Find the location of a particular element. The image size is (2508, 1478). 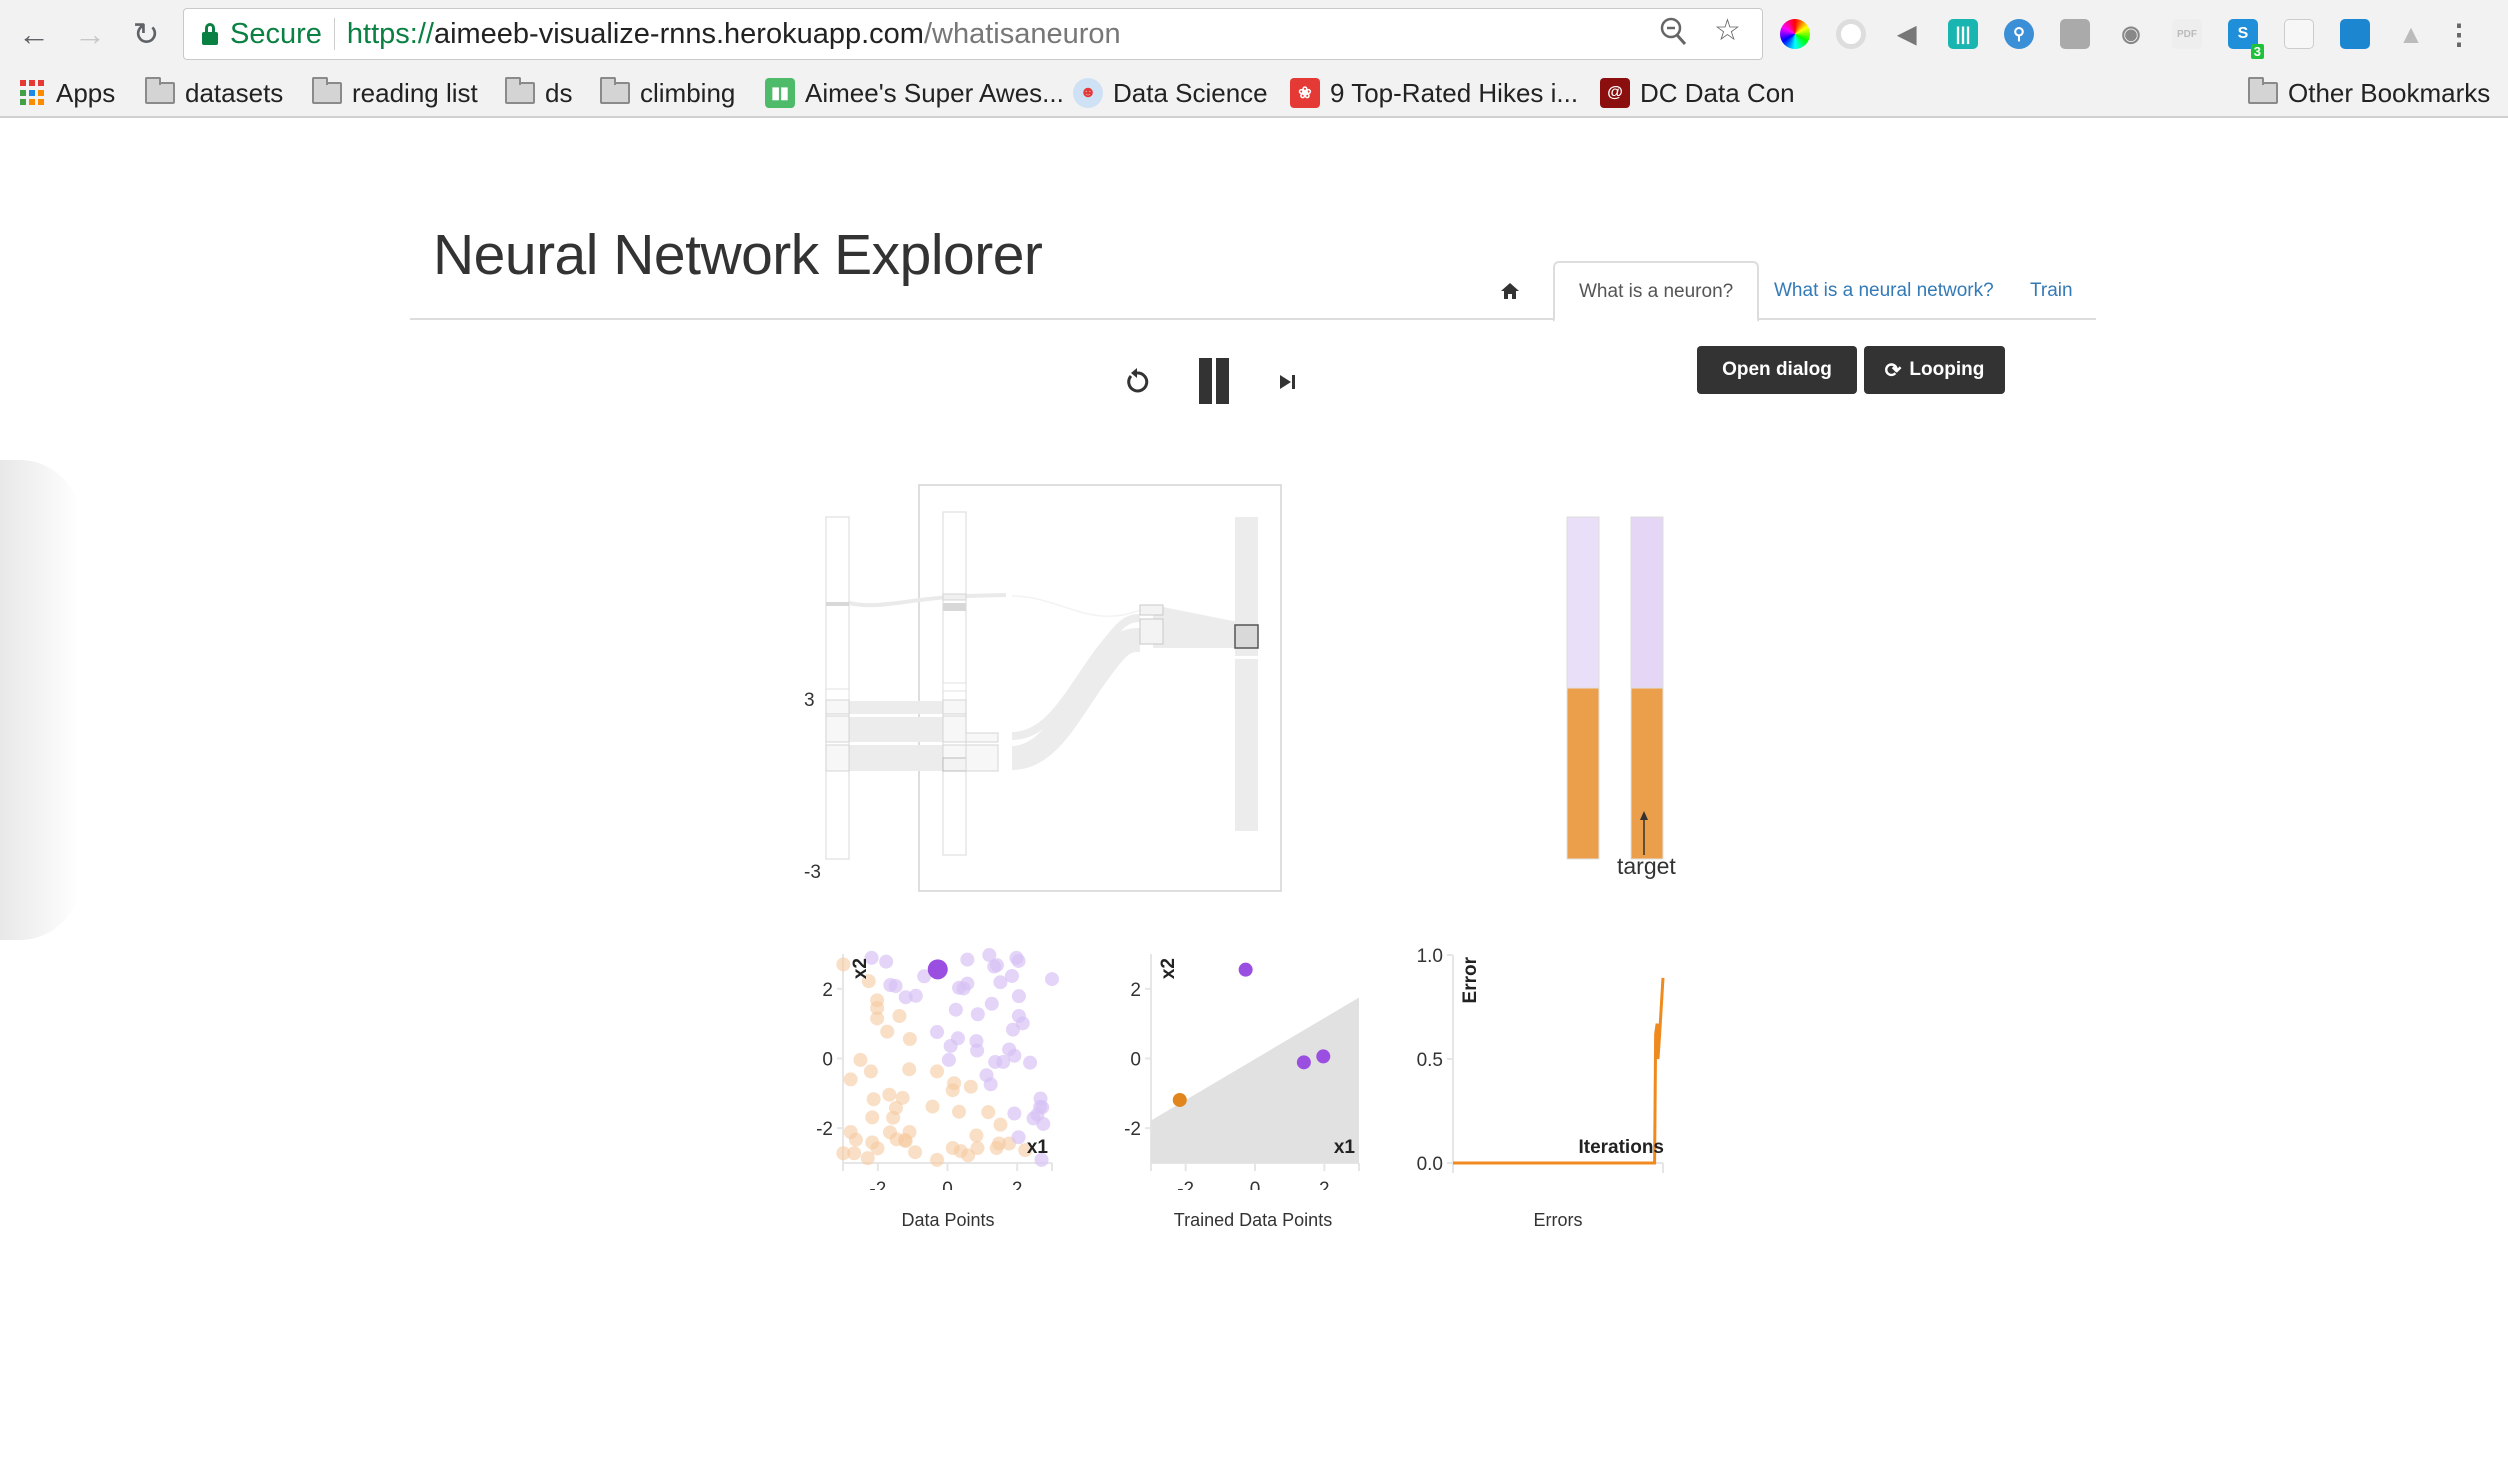

y-tick-label: 1.0 is located at coordinates (1430, 956).